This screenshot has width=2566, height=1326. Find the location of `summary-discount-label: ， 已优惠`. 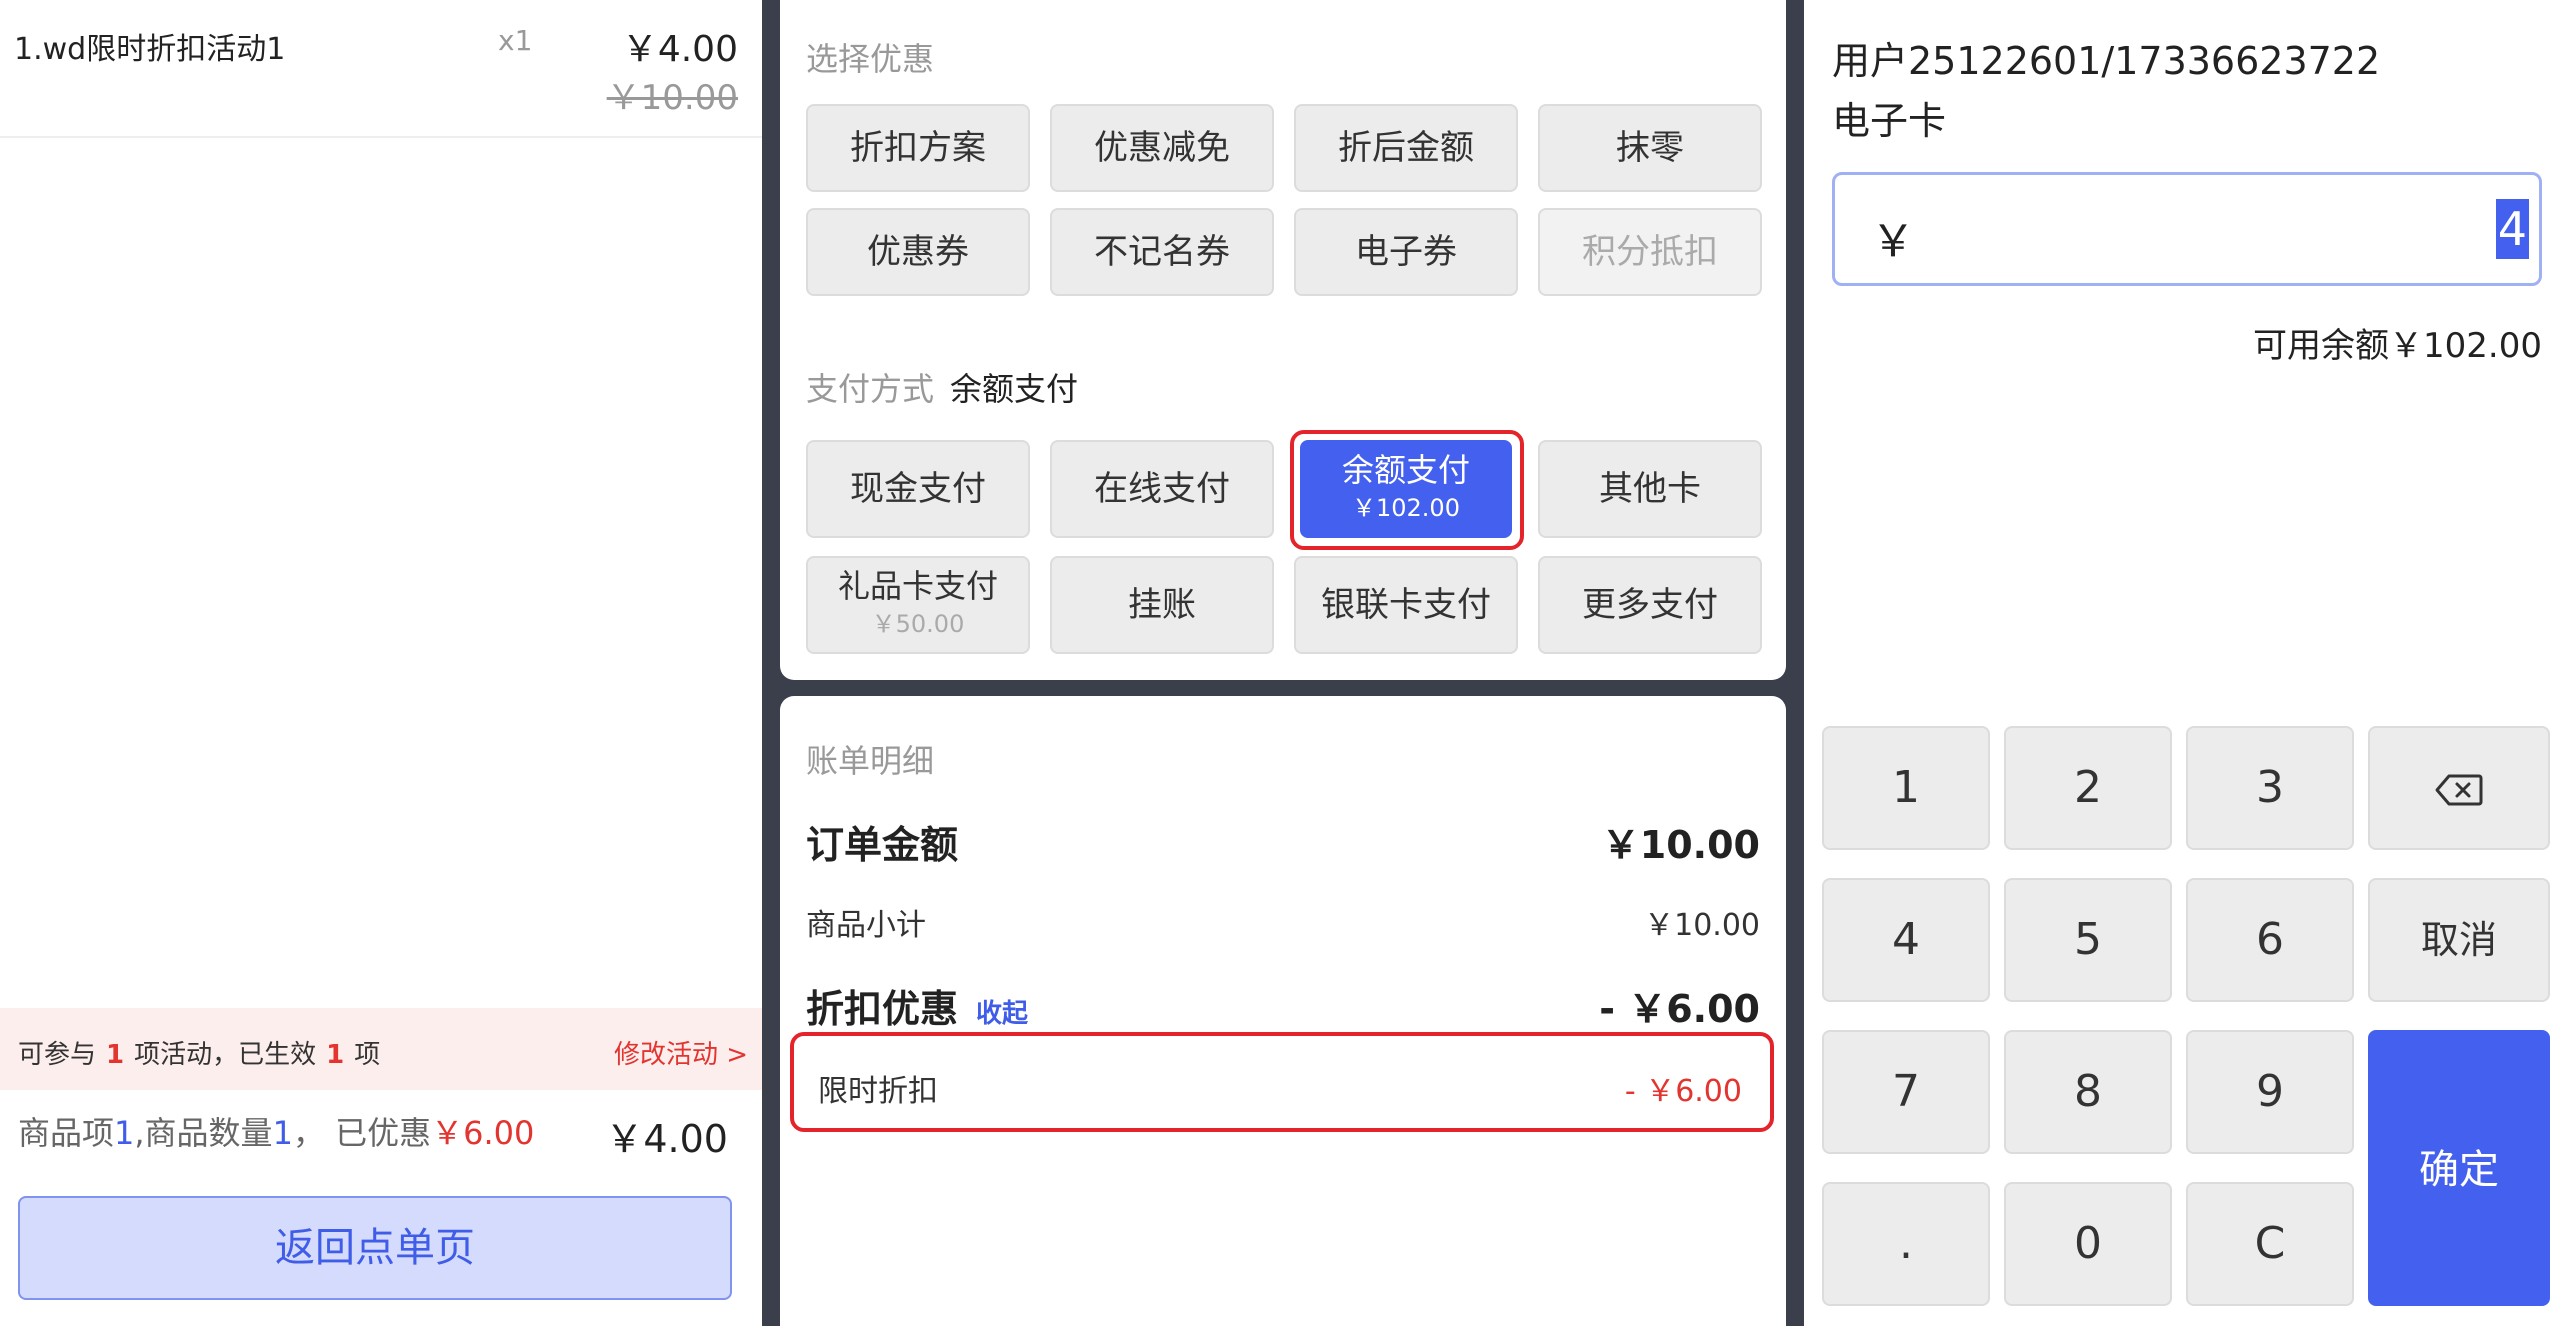

summary-discount-label: ， 已优惠 is located at coordinates (362, 1133).